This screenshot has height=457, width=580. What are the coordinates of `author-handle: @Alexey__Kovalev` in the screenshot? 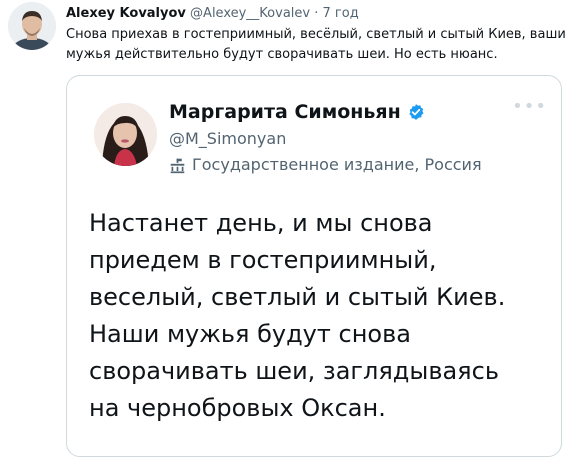 It's located at (250, 13).